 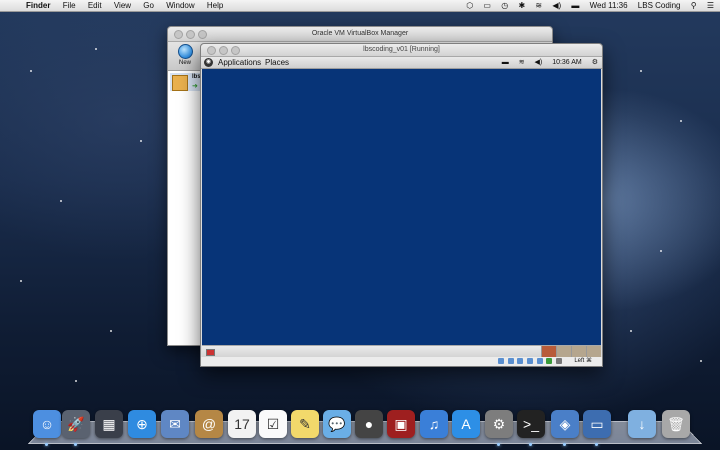 What do you see at coordinates (565, 424) in the screenshot?
I see `dock-virtualbox-icon: ◈` at bounding box center [565, 424].